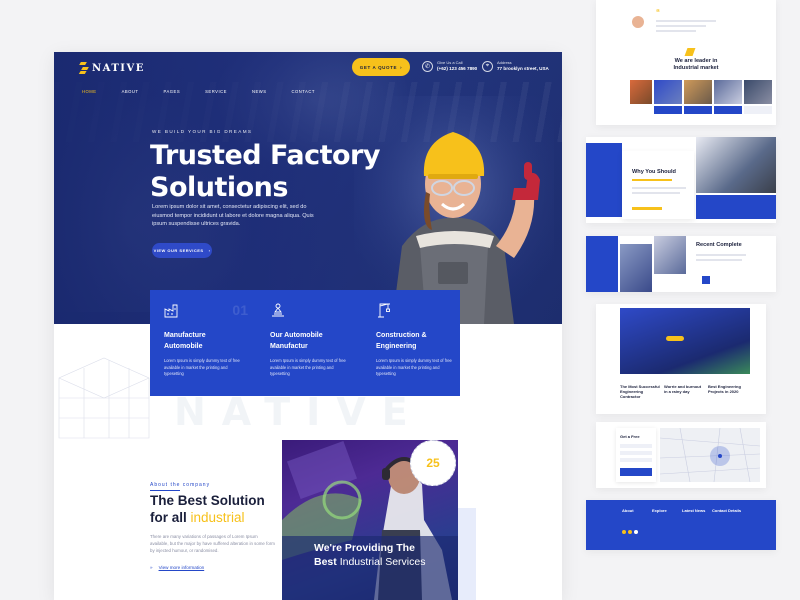  Describe the element at coordinates (178, 250) in the screenshot. I see `view-services-label: VIEW OUR SERVICES` at that location.